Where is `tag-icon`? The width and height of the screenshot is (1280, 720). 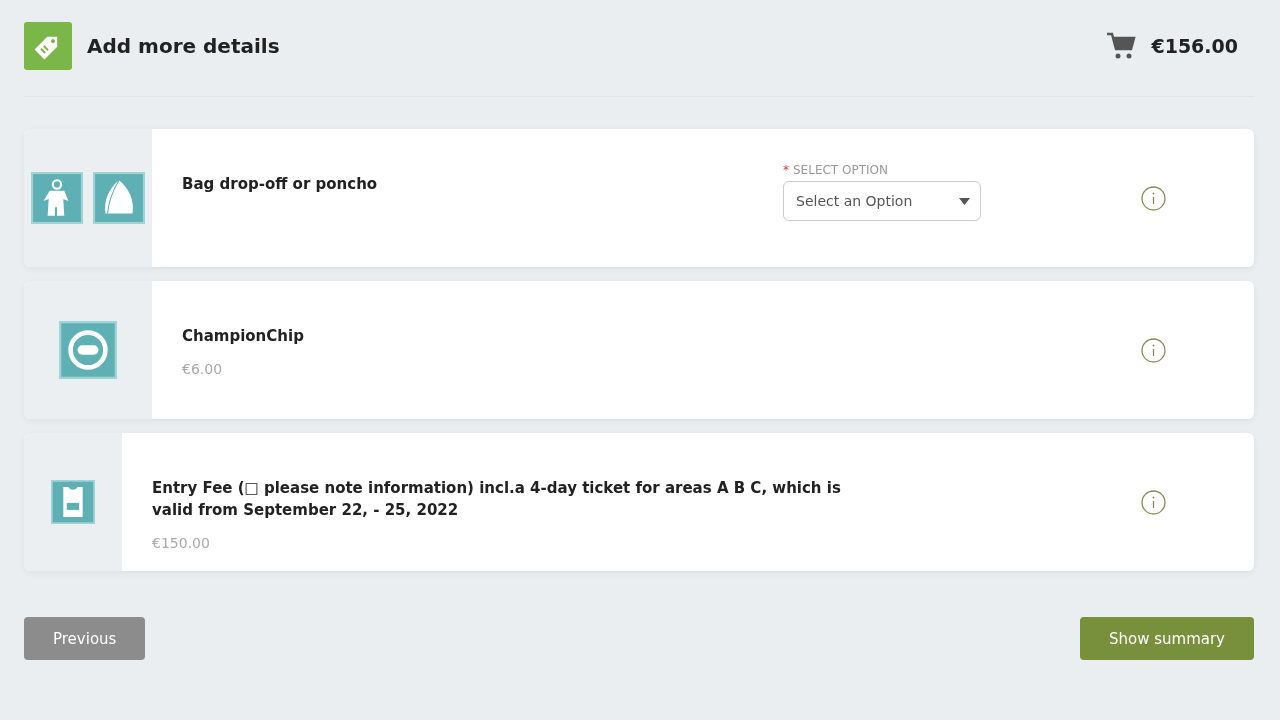 tag-icon is located at coordinates (48, 46).